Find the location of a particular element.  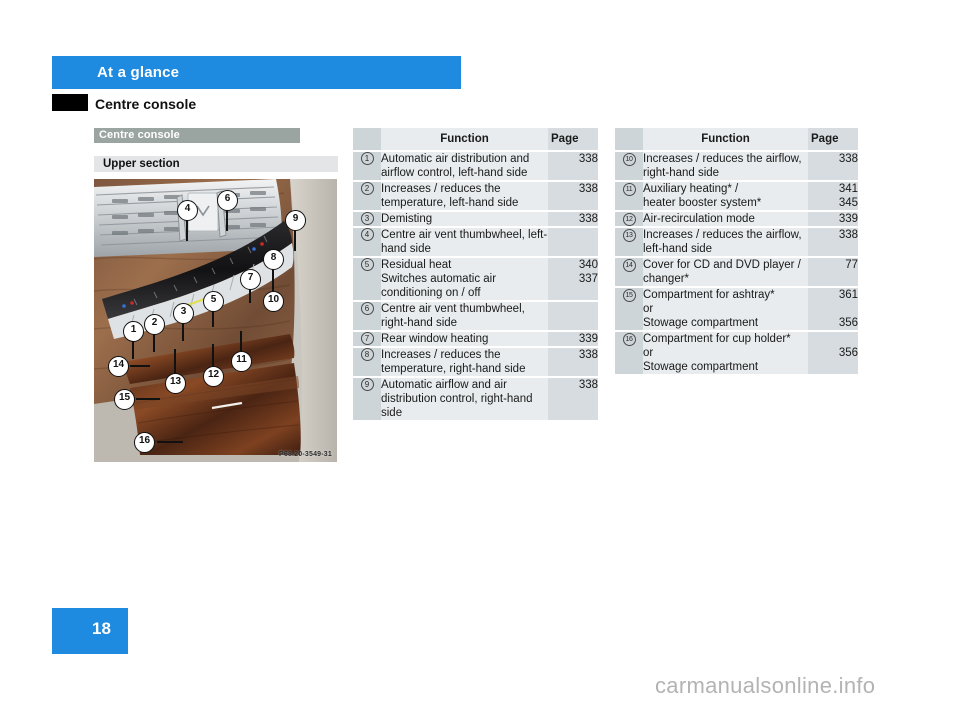

callout-13: 13 is located at coordinates (175, 383).